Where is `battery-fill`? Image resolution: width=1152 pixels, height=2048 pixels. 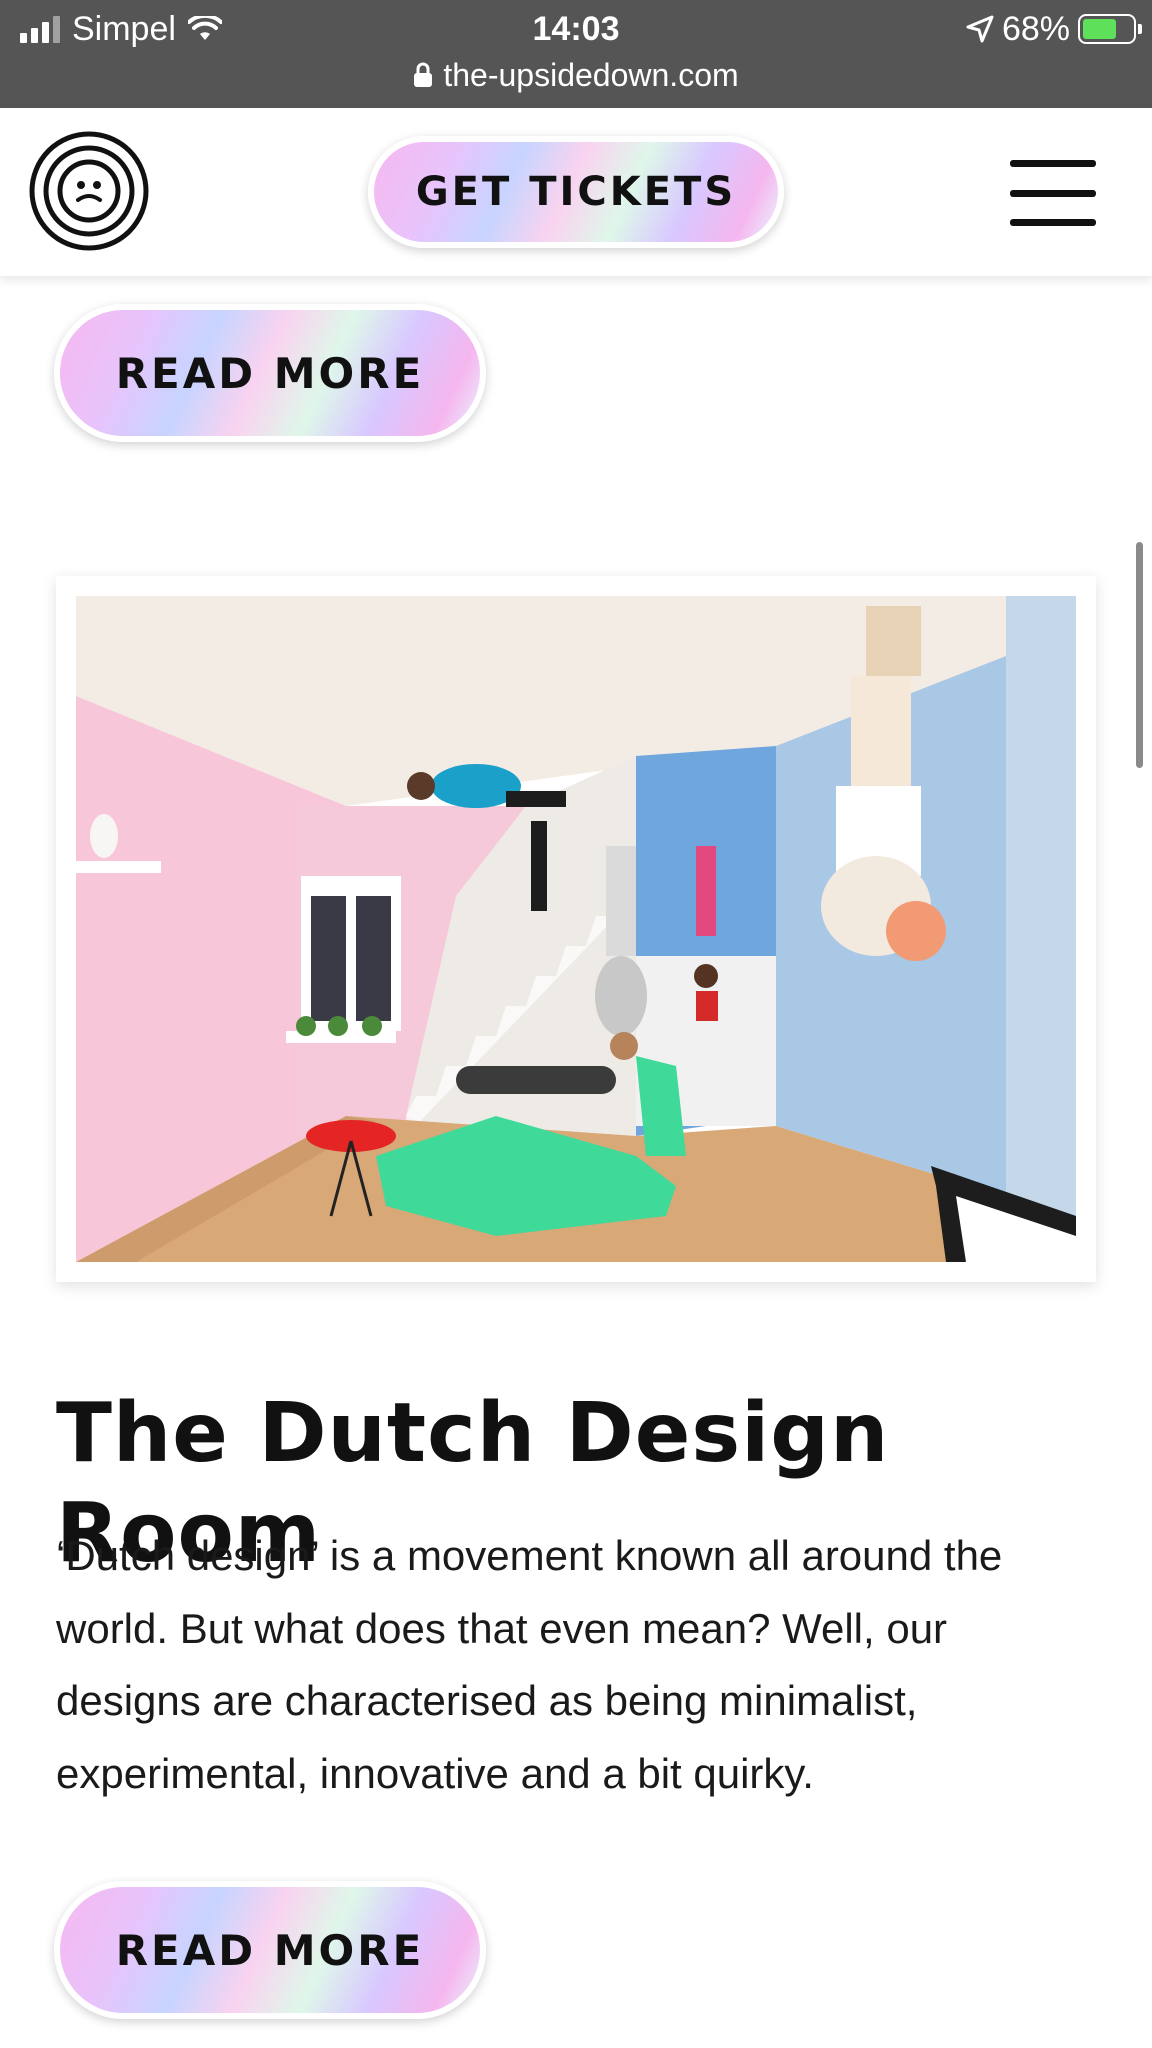 battery-fill is located at coordinates (1099, 29).